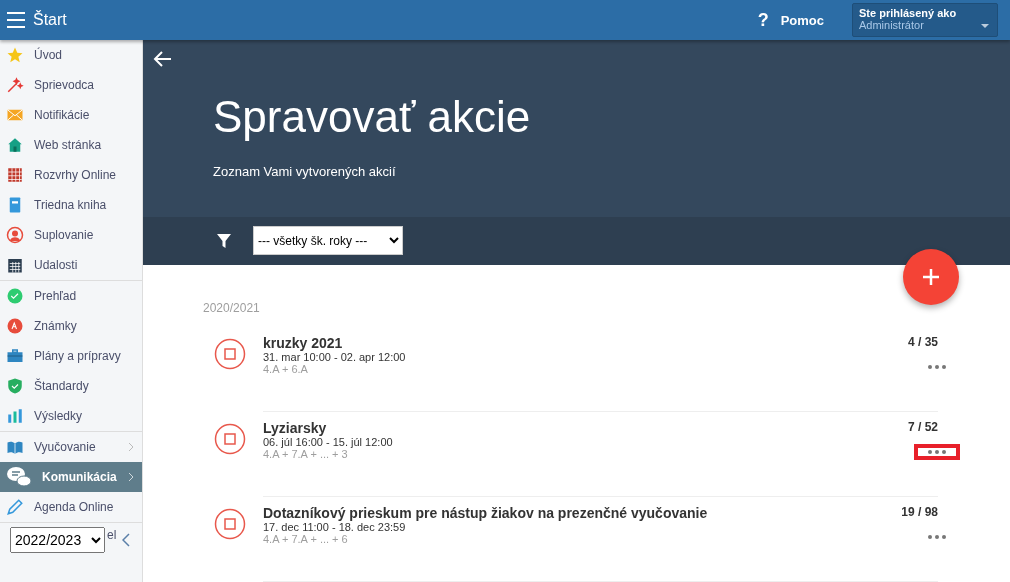 The image size is (1010, 582). I want to click on sidebar-item: Plány a prípravy, so click(71, 356).